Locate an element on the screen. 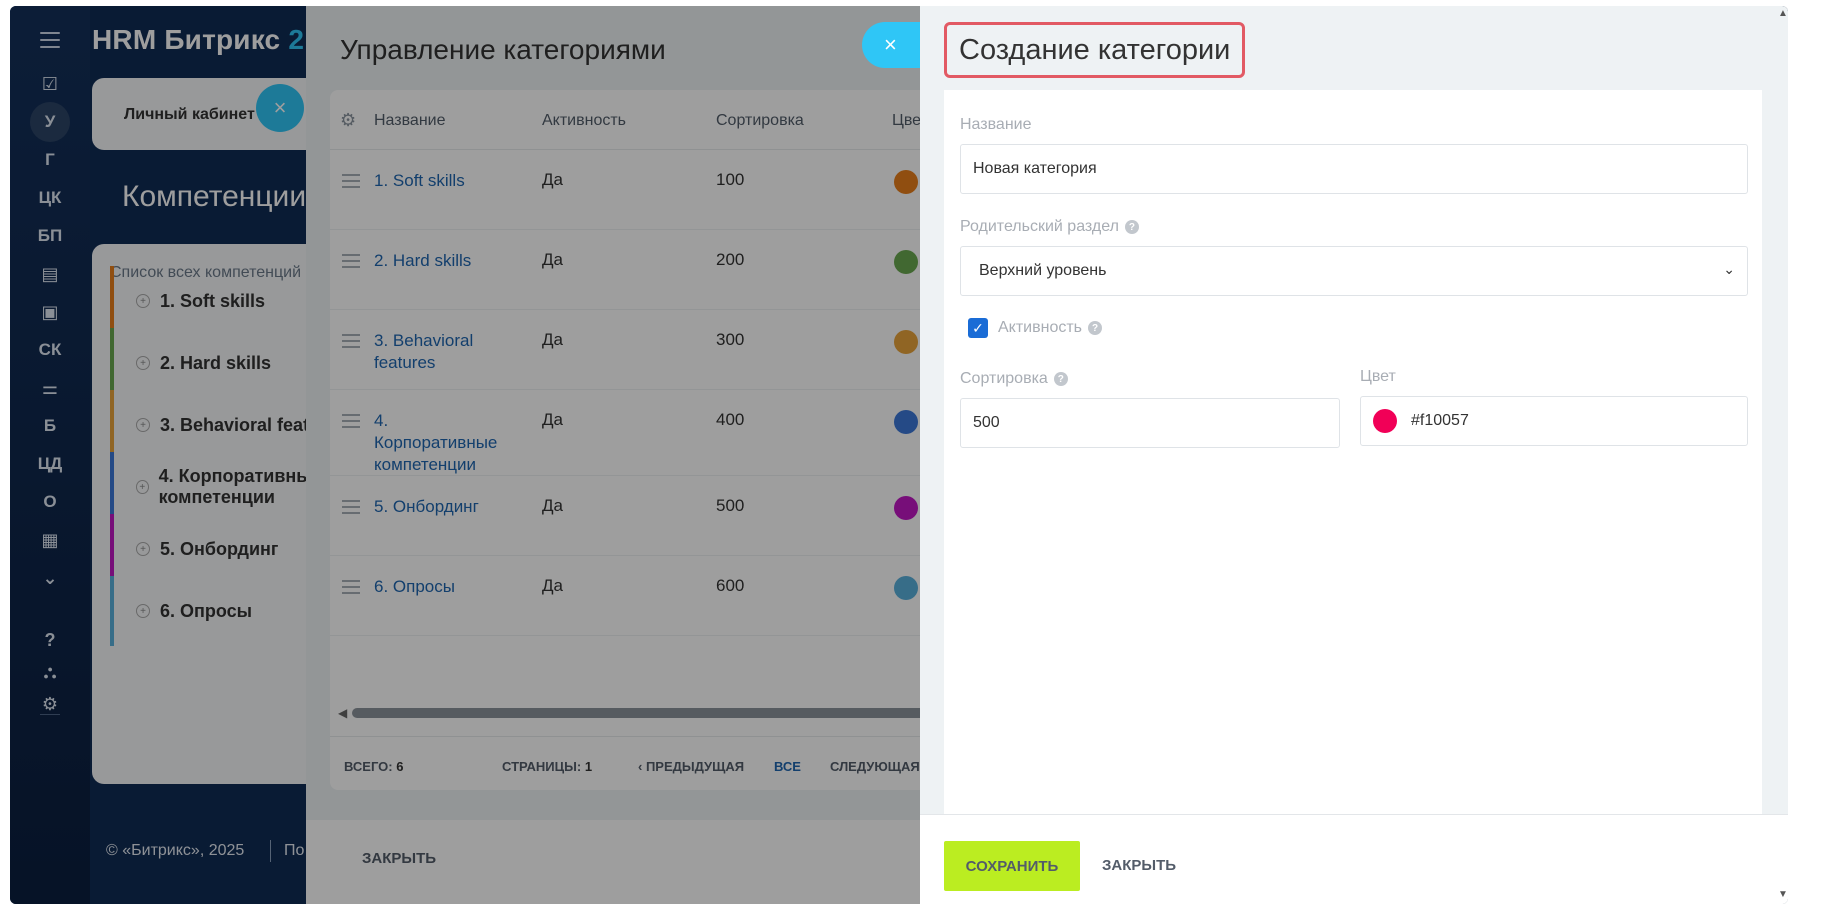 This screenshot has width=1830, height=918. sort-label: Сортировка? is located at coordinates (1014, 379).